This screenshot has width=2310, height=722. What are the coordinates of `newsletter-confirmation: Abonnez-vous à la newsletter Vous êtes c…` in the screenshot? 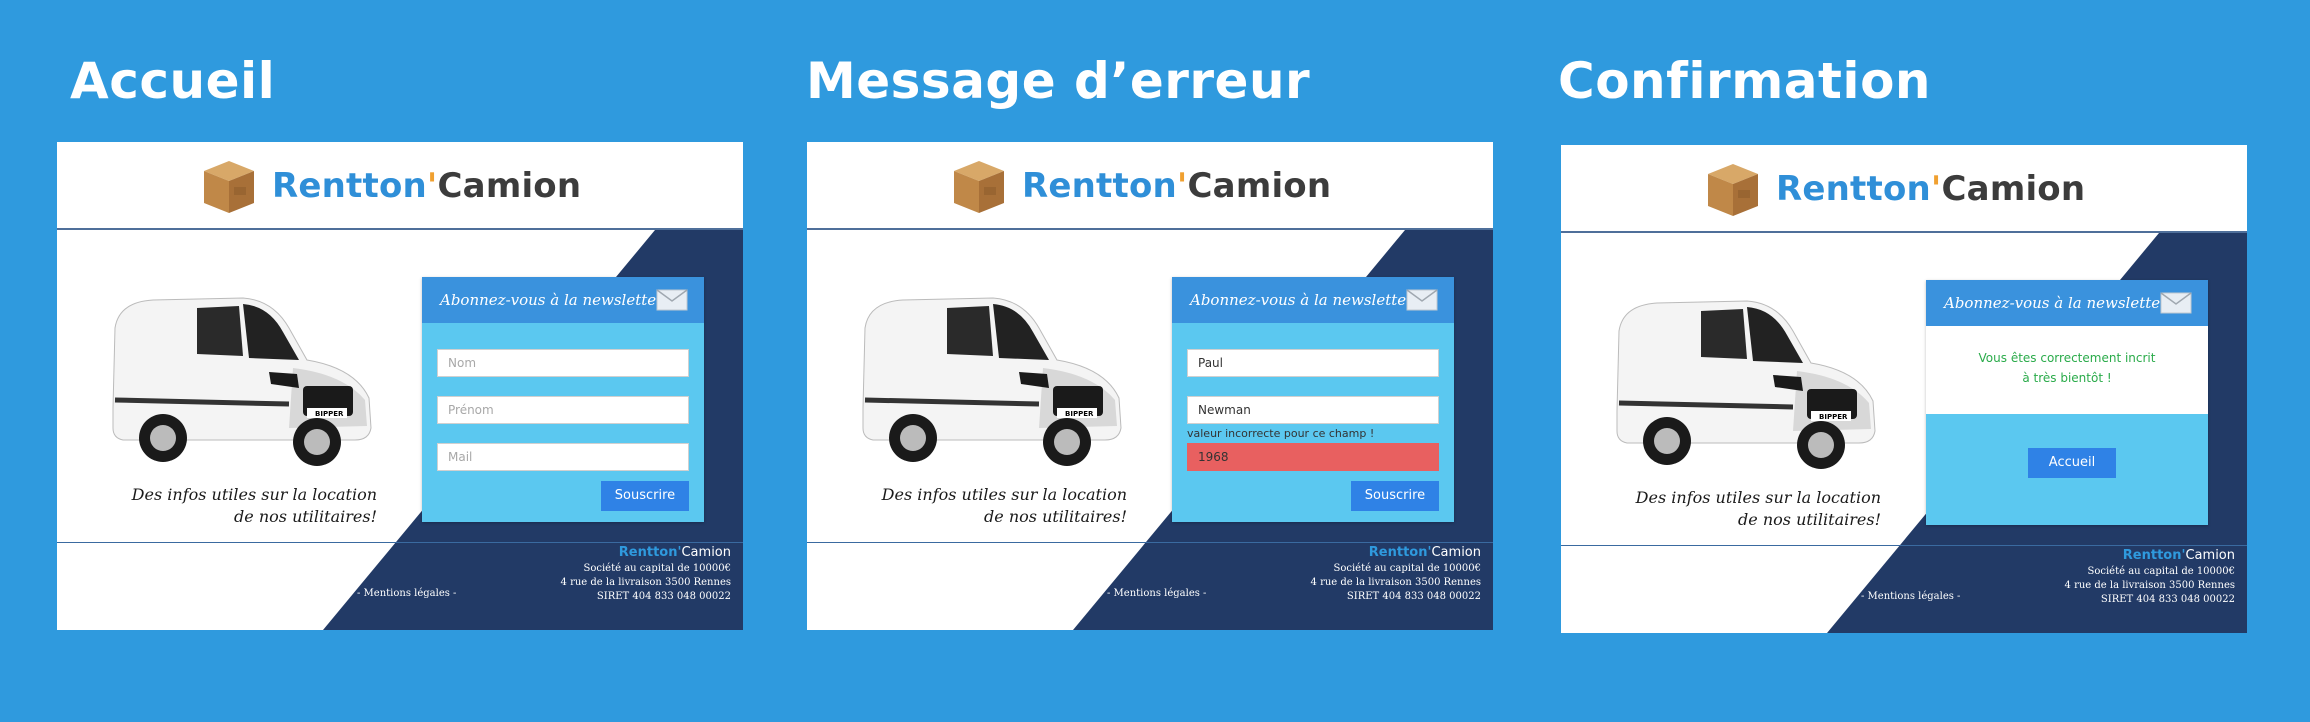 It's located at (2067, 402).